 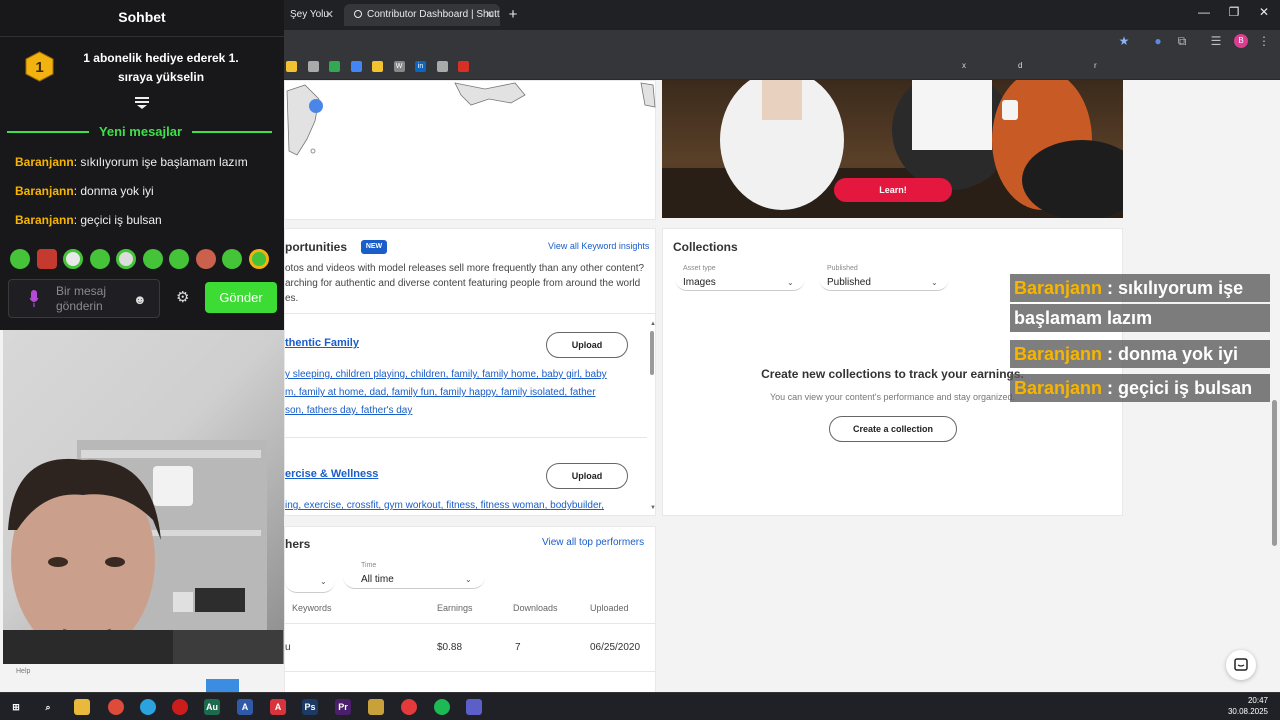 I want to click on keyword-tag: father, so click(x=583, y=392).